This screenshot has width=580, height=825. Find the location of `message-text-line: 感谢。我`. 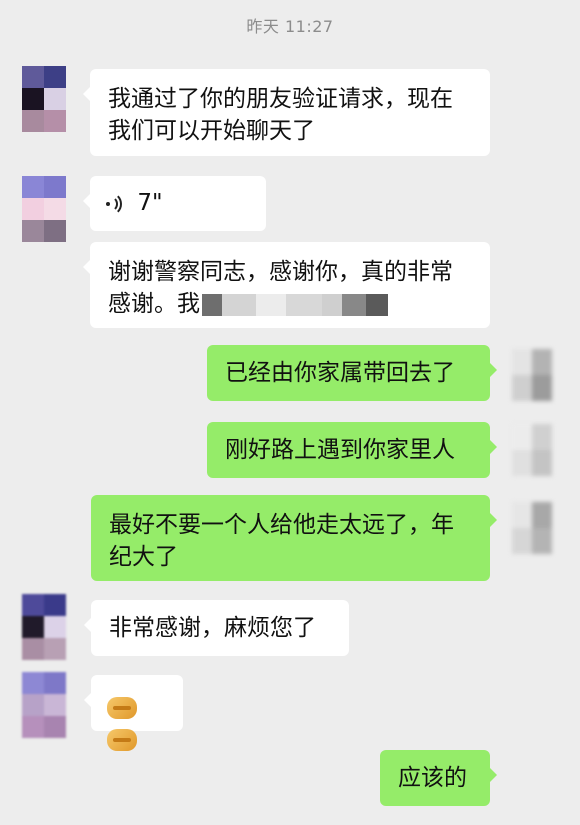

message-text-line: 感谢。我 is located at coordinates (154, 304).